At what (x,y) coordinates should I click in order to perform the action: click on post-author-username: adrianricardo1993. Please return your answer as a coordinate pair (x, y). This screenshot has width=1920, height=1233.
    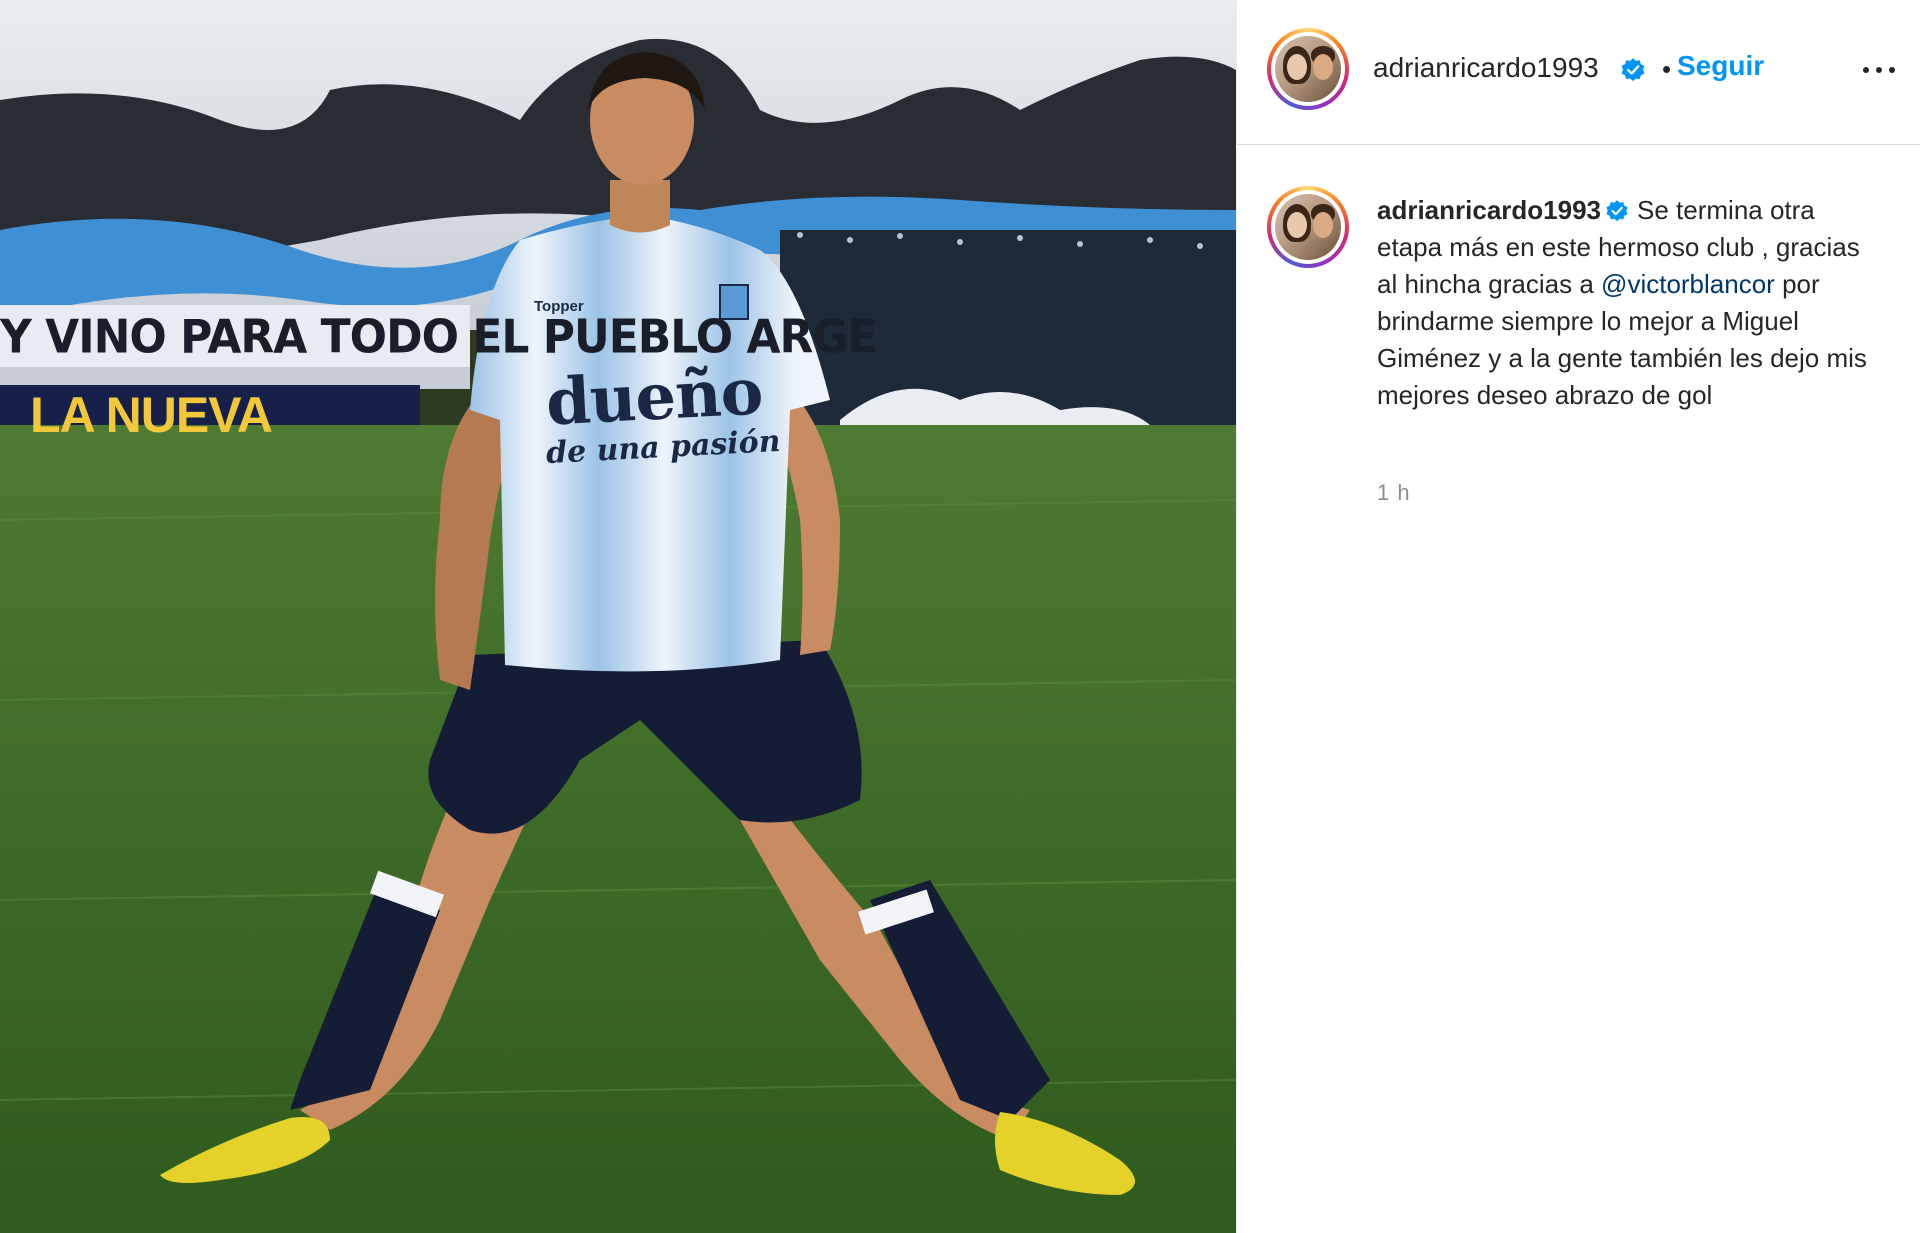
    Looking at the image, I should click on (1486, 68).